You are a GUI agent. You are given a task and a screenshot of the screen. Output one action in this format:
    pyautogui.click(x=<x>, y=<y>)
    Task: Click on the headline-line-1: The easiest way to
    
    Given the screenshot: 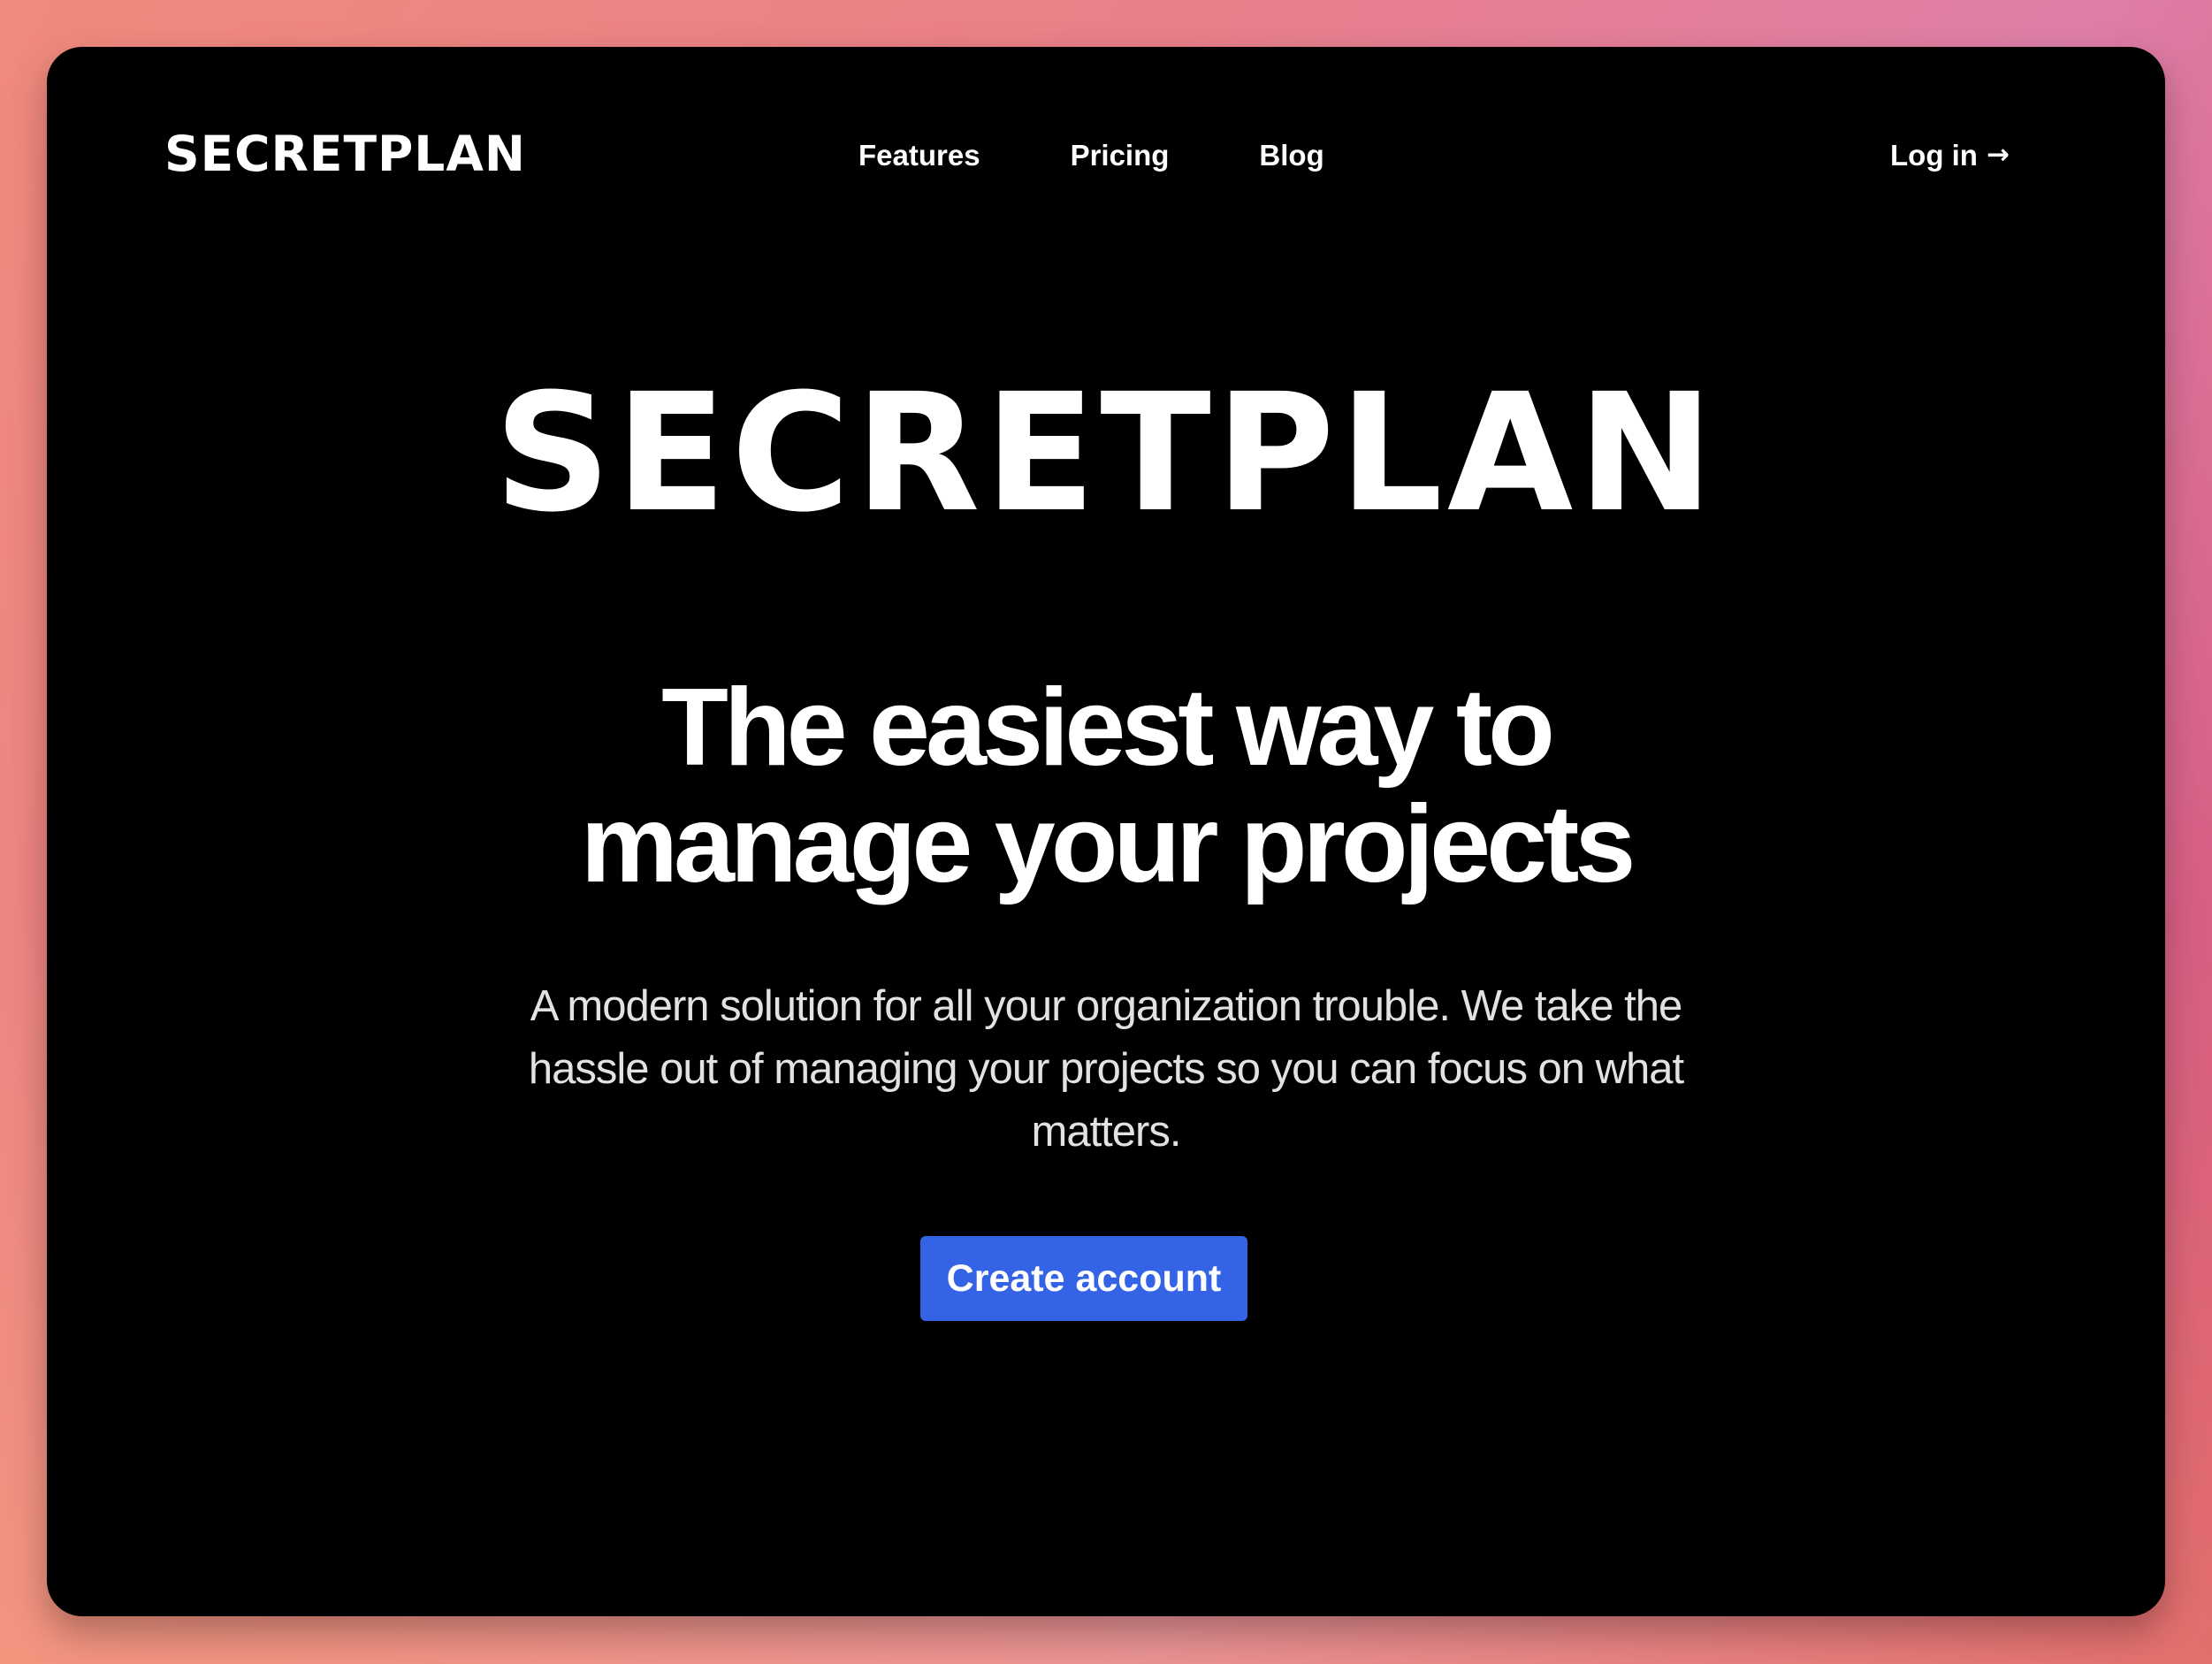 What is the action you would take?
    pyautogui.click(x=1108, y=728)
    